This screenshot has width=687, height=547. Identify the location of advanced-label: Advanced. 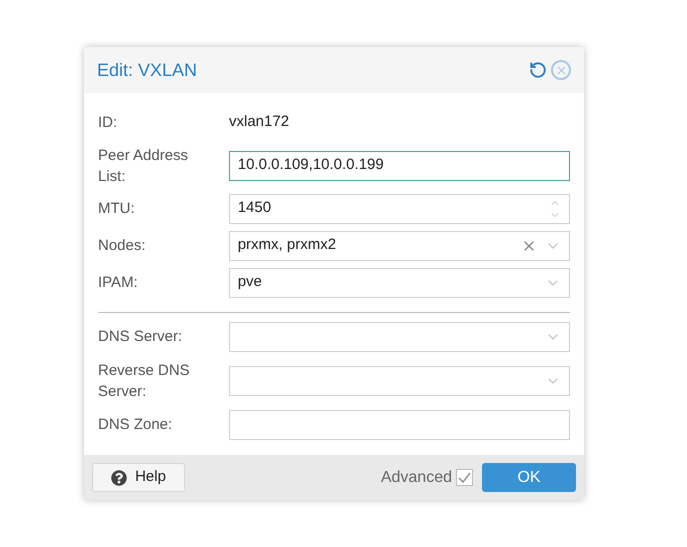
(416, 478).